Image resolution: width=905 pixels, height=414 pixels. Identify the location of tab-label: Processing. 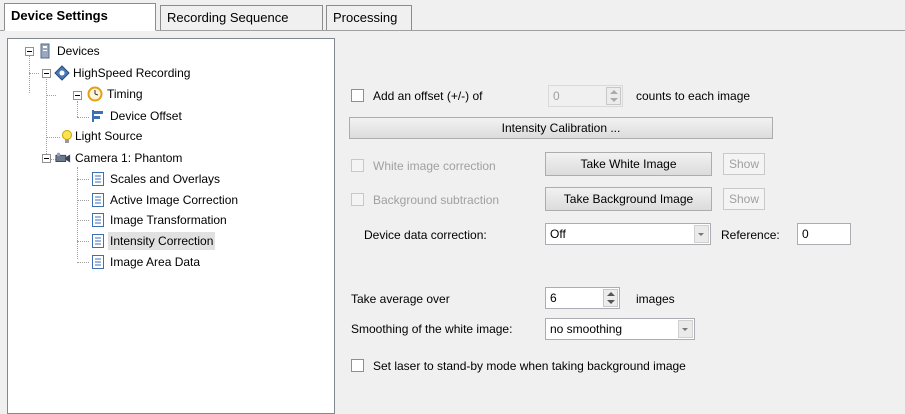
(365, 17).